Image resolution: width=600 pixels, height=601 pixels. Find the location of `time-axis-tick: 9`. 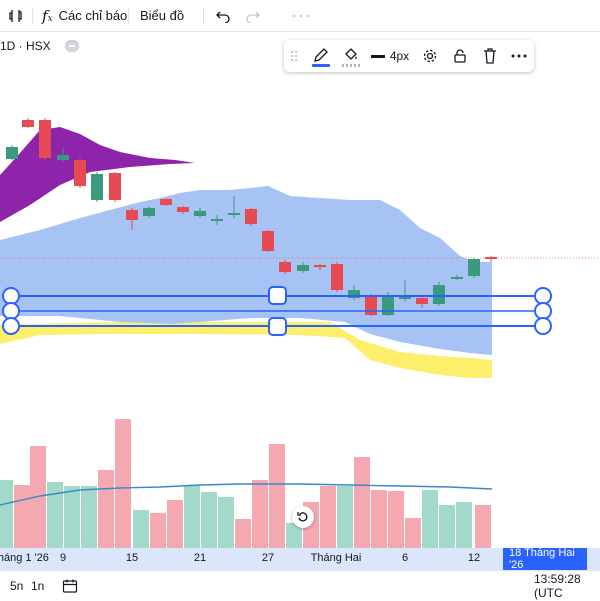

time-axis-tick: 9 is located at coordinates (63, 558).